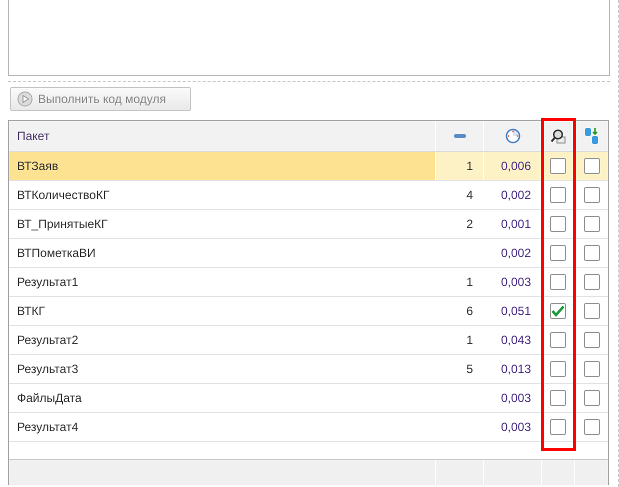  I want to click on magnifier-icon, so click(558, 136).